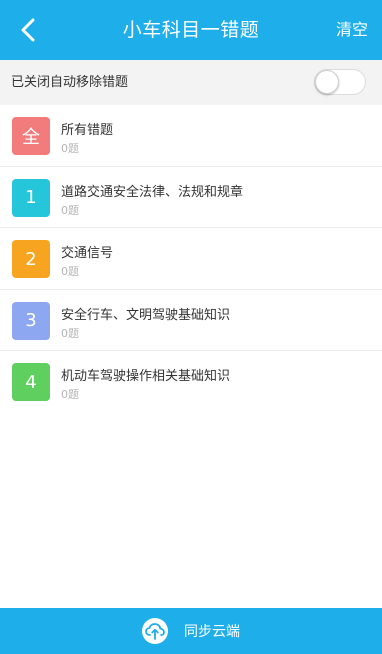 The image size is (382, 654). What do you see at coordinates (327, 82) in the screenshot?
I see `toggle-knob` at bounding box center [327, 82].